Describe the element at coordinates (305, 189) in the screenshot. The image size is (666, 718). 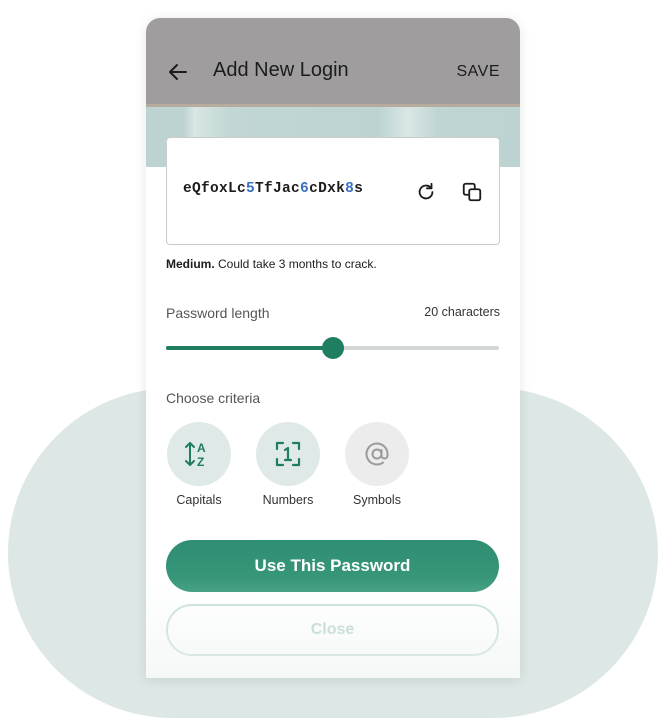
I see `password-digit: 6` at that location.